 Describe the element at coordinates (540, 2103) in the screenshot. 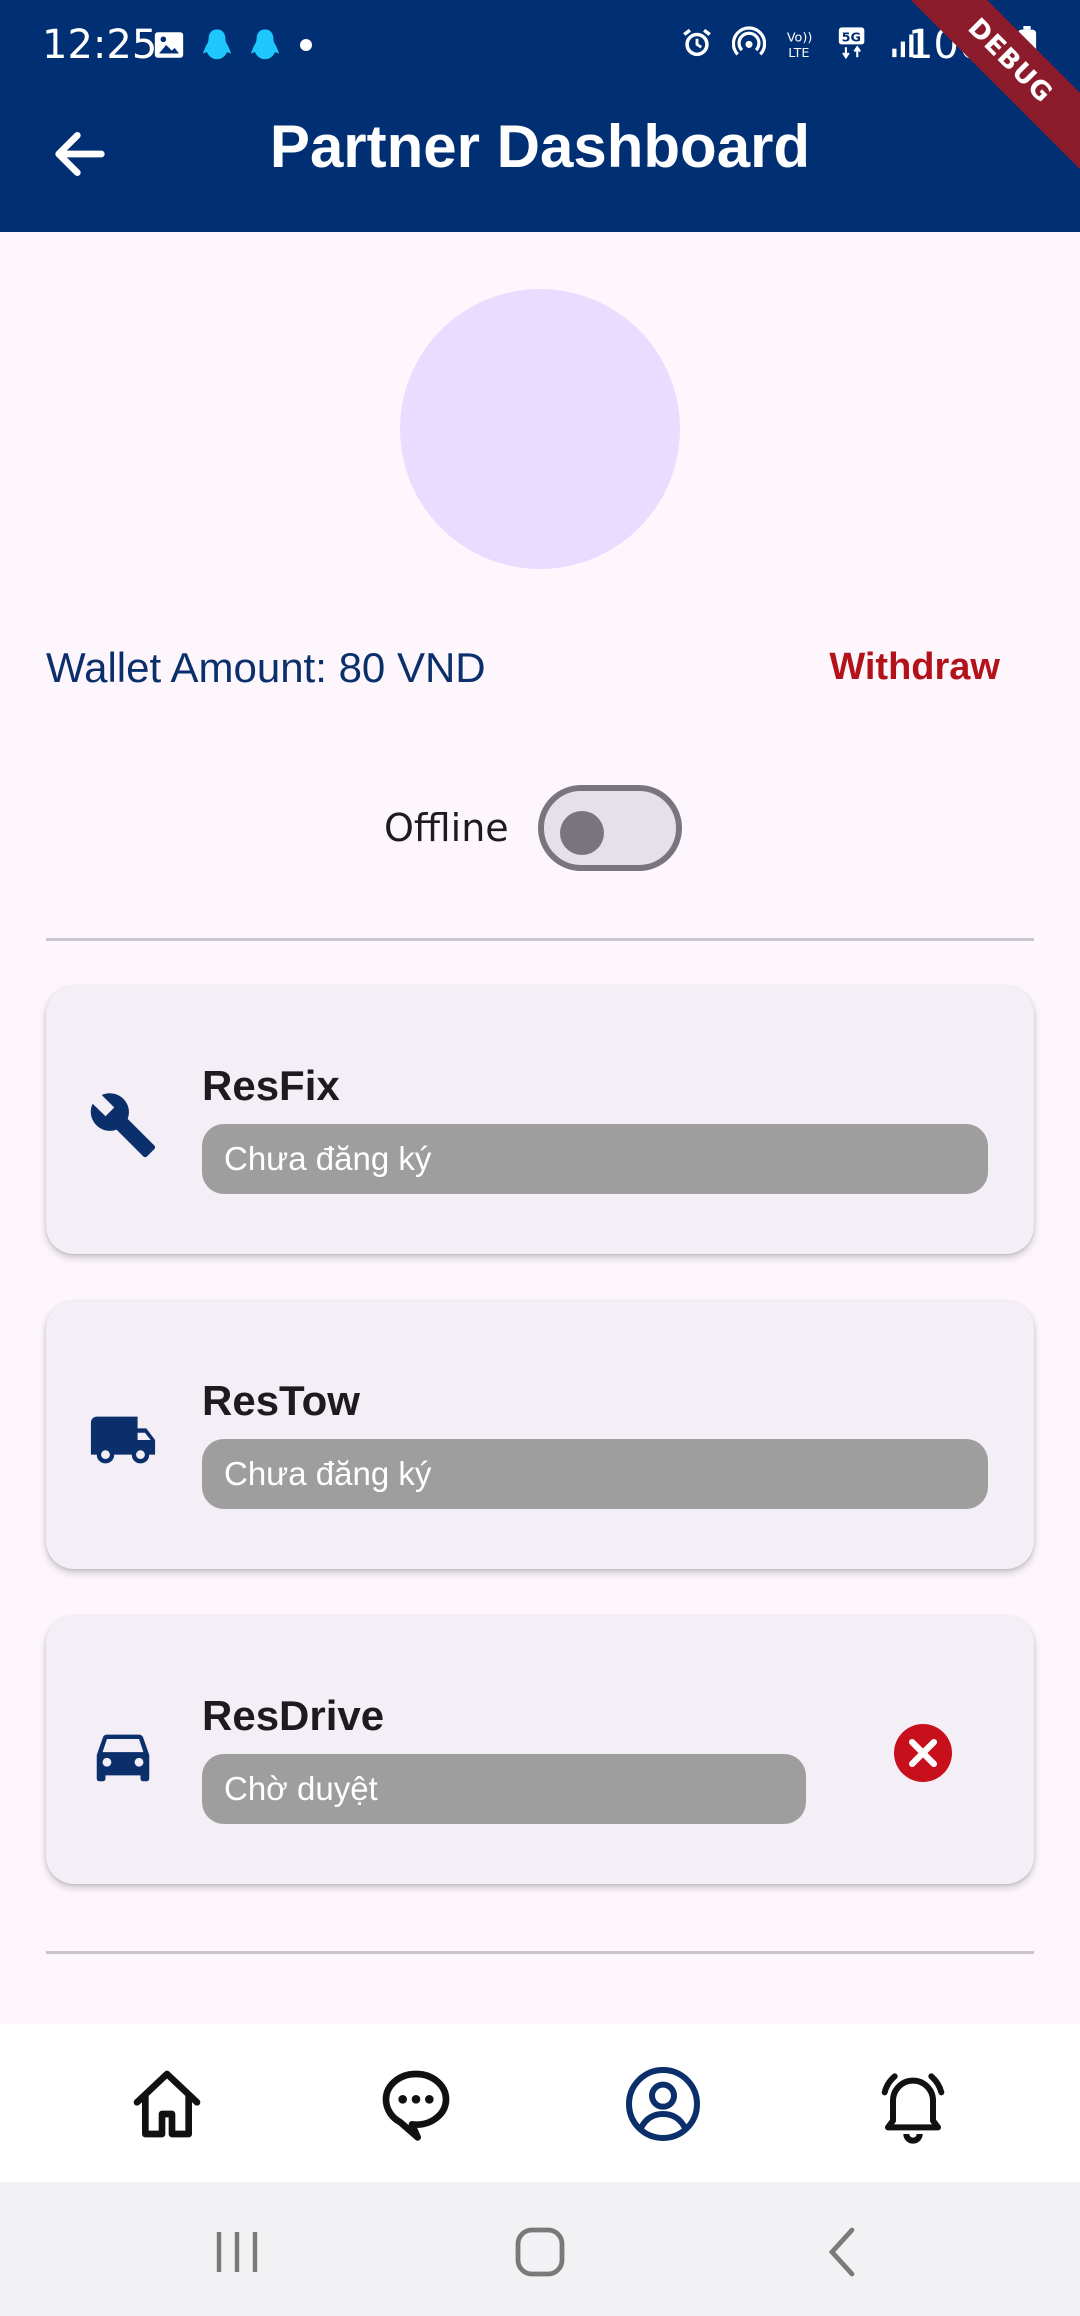

I see `bottom-navigation` at that location.